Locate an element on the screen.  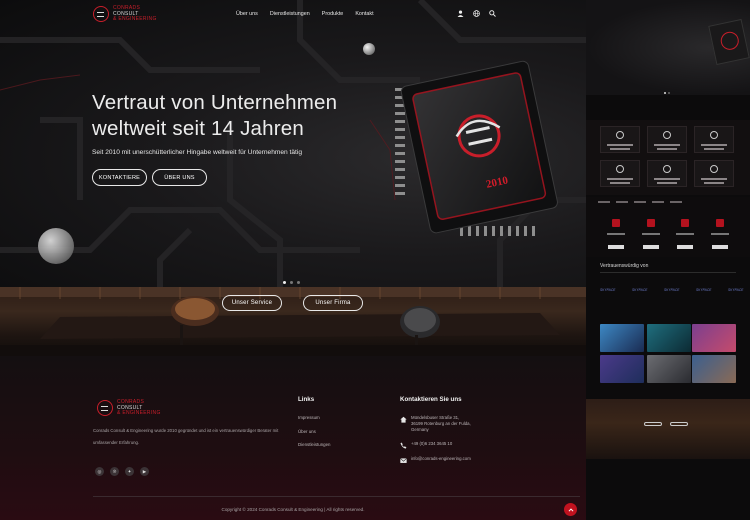
service-button: Unser Service is located at coordinates (252, 303).